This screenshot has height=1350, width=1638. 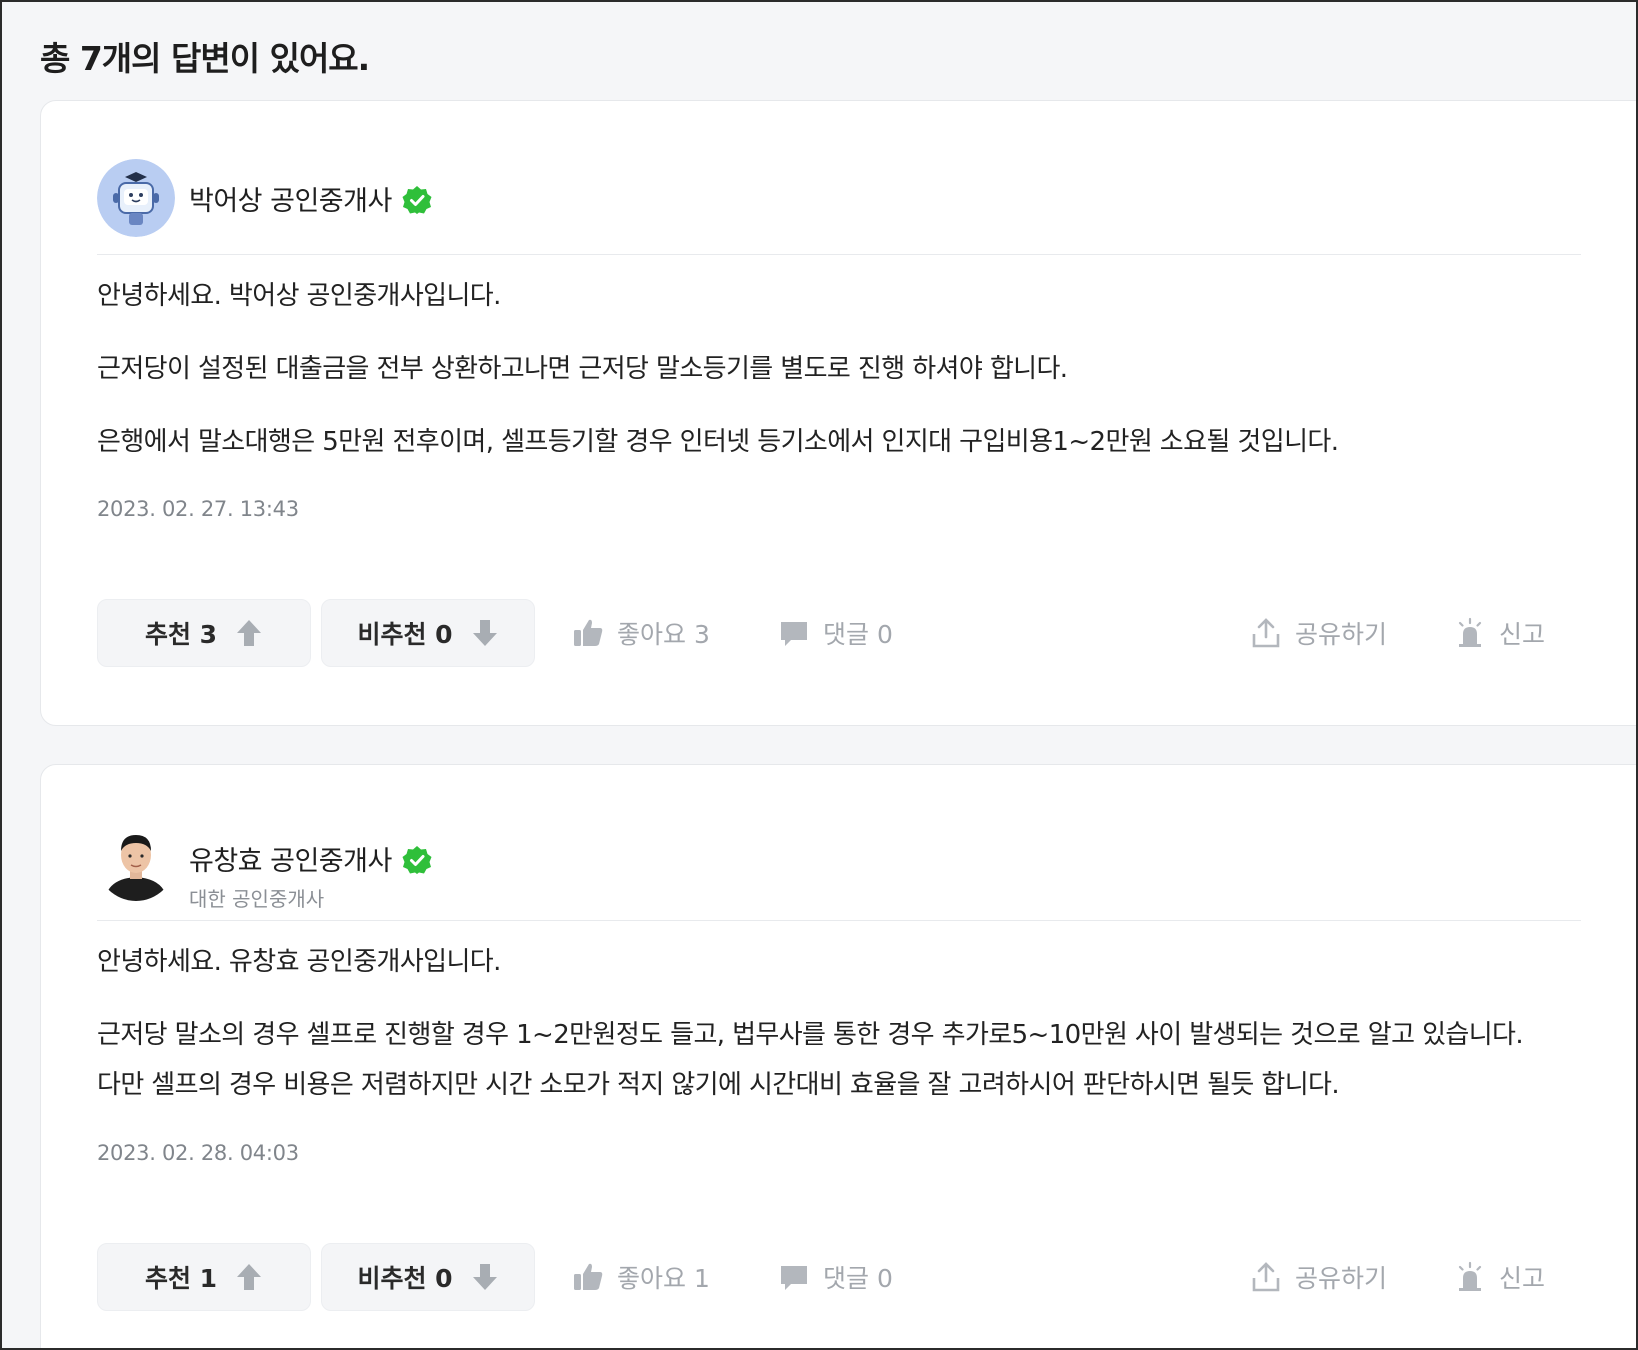 I want to click on answer-paragraph: 안녕하세요. 유창효 공인중개사입니다., so click(x=299, y=962).